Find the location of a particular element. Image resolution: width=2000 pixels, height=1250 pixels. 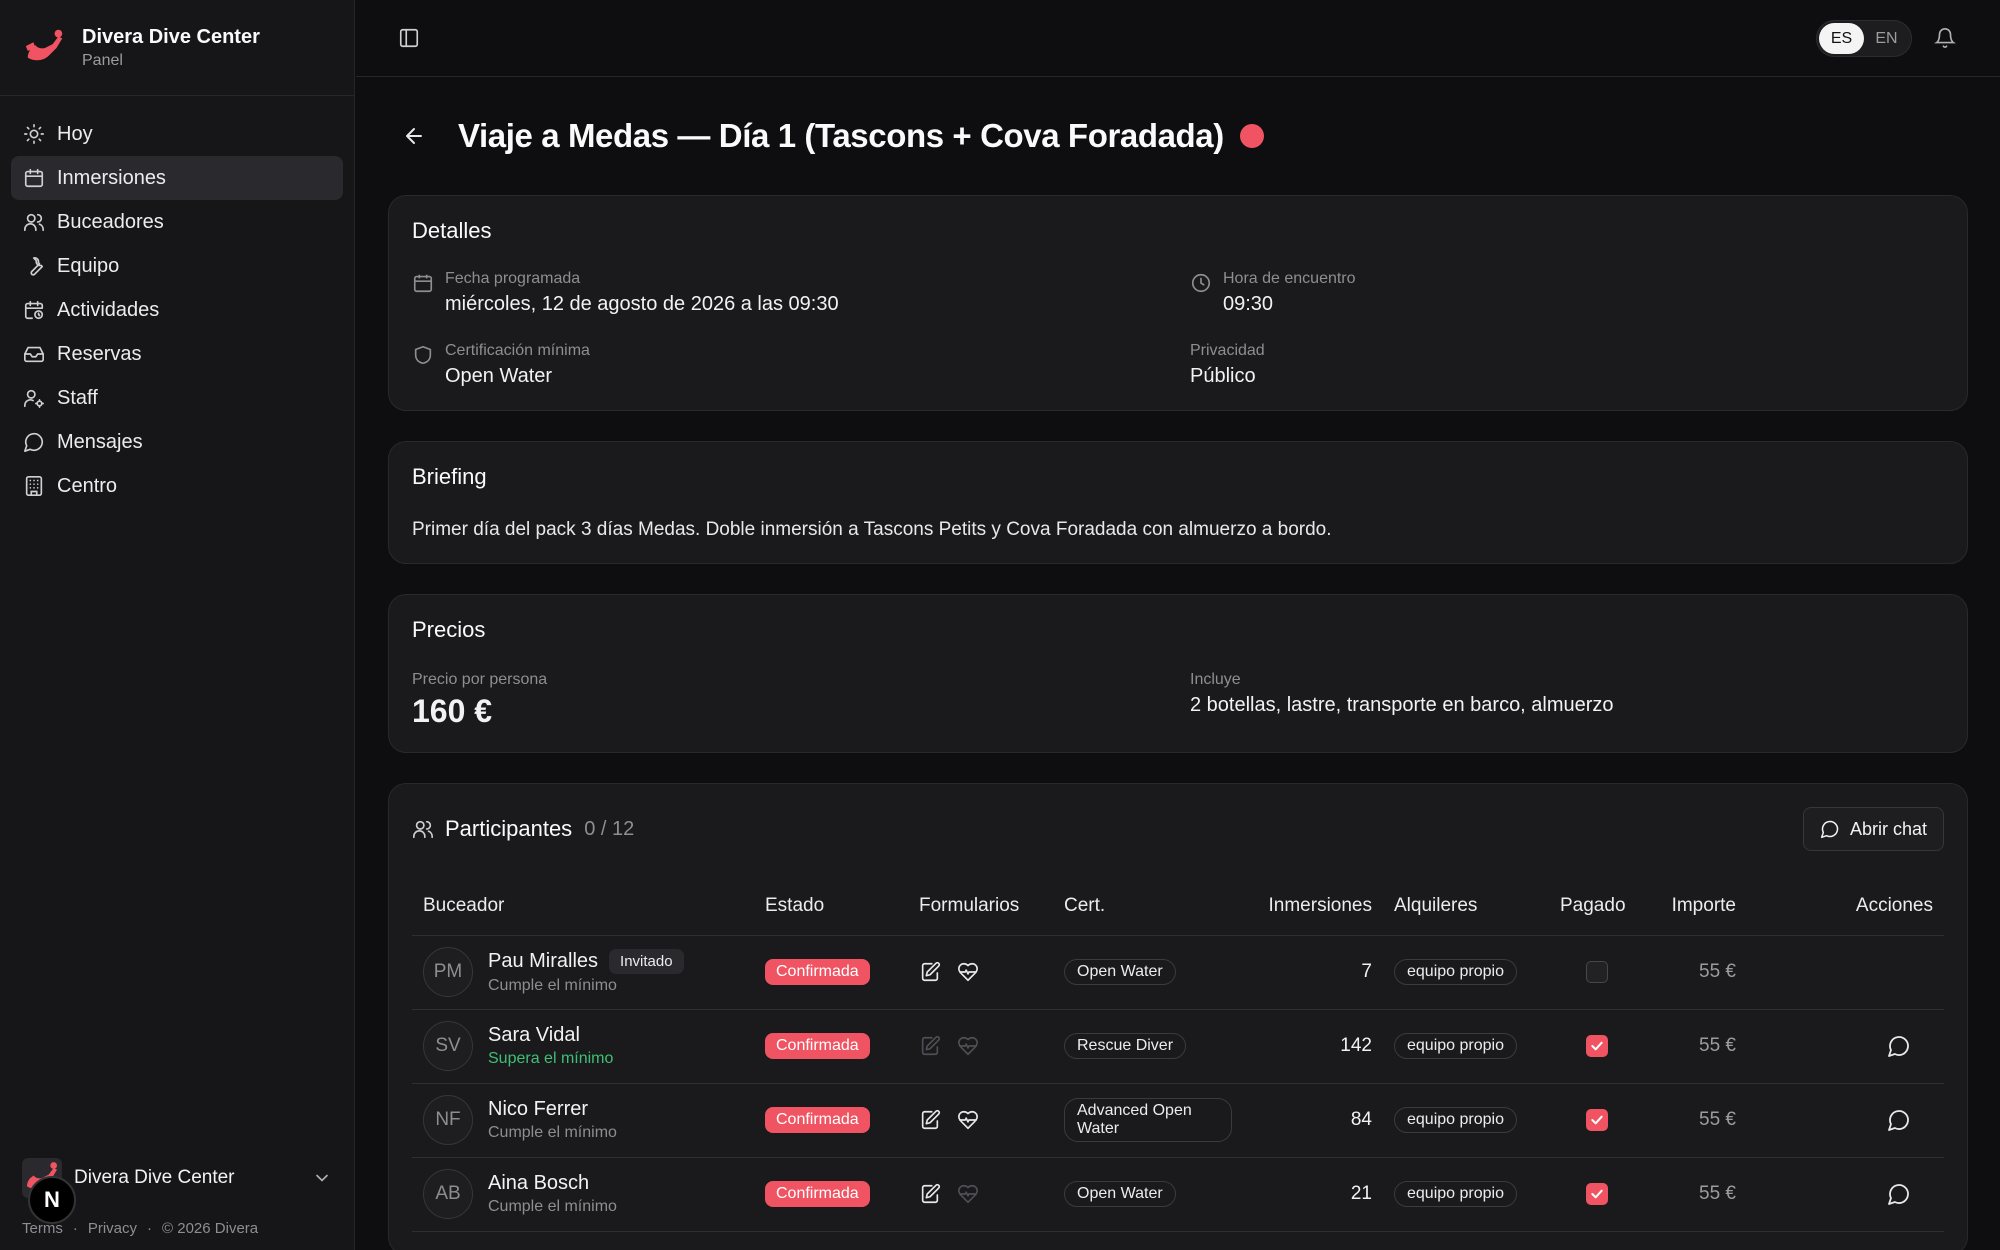

diver-cell: NF Nico Ferrer Cumple el mínimo is located at coordinates (583, 1120).